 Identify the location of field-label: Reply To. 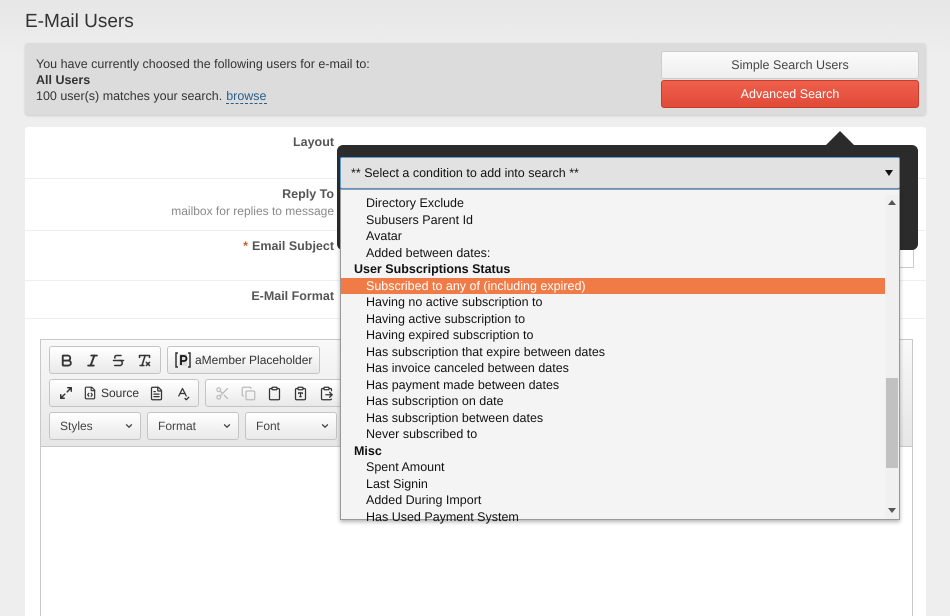
(308, 194).